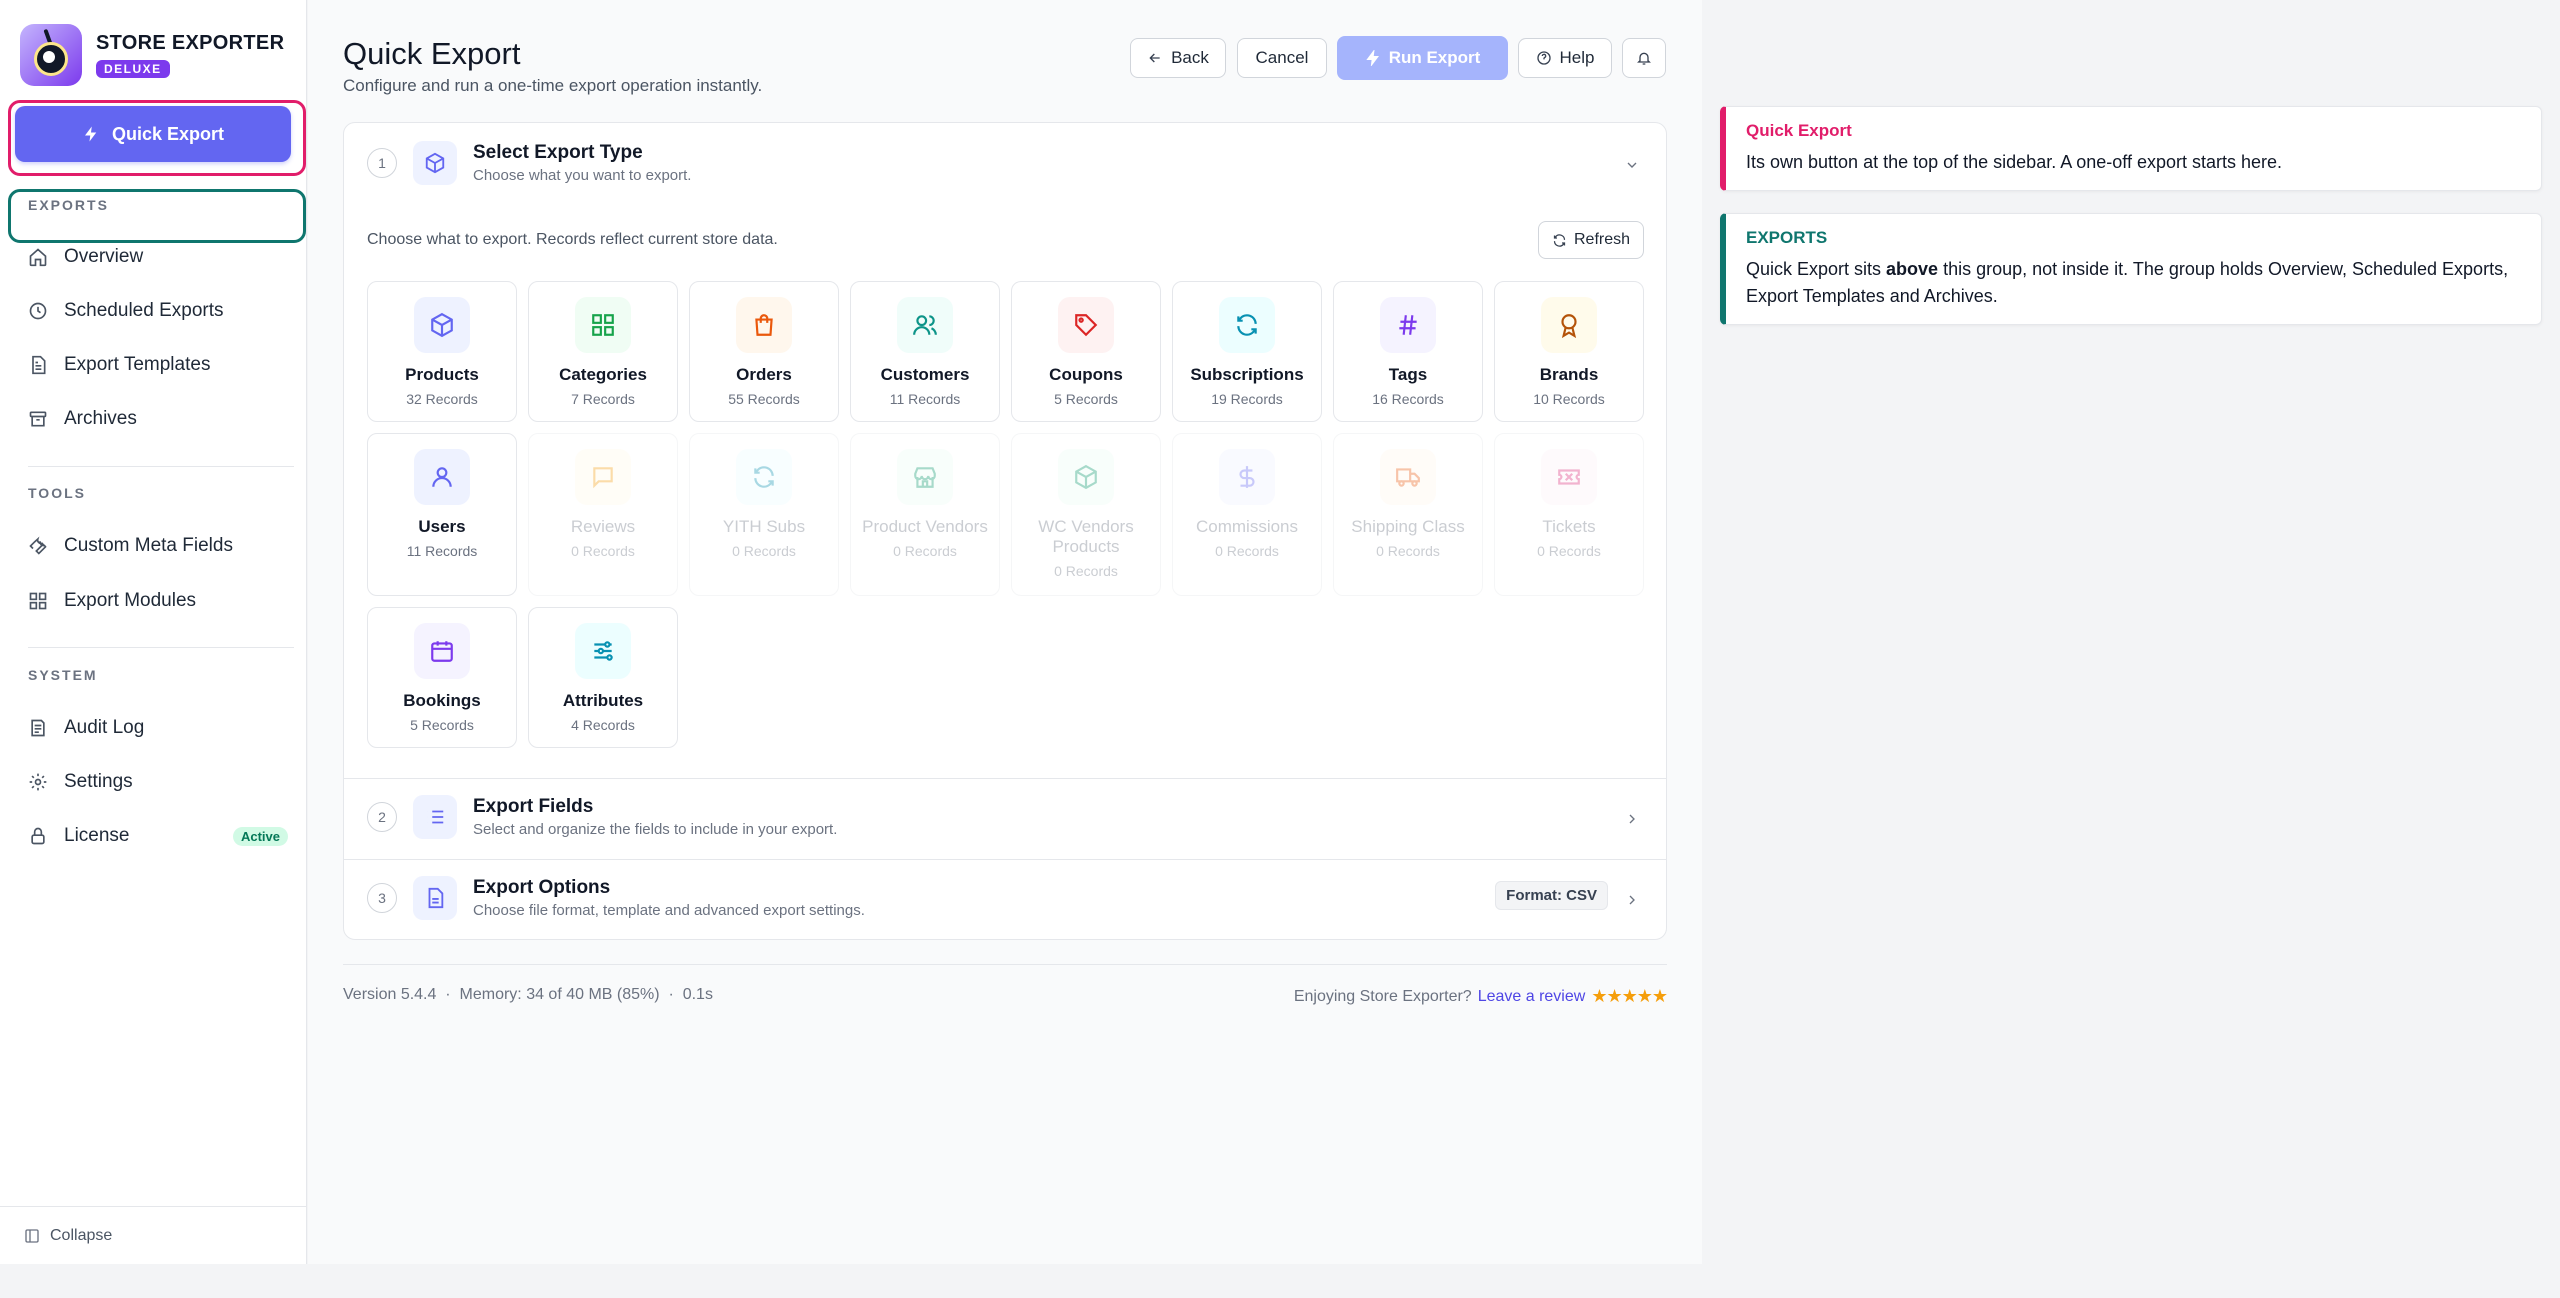 This screenshot has height=1298, width=2560. Describe the element at coordinates (63, 675) in the screenshot. I see `section-system: SYSTEM` at that location.